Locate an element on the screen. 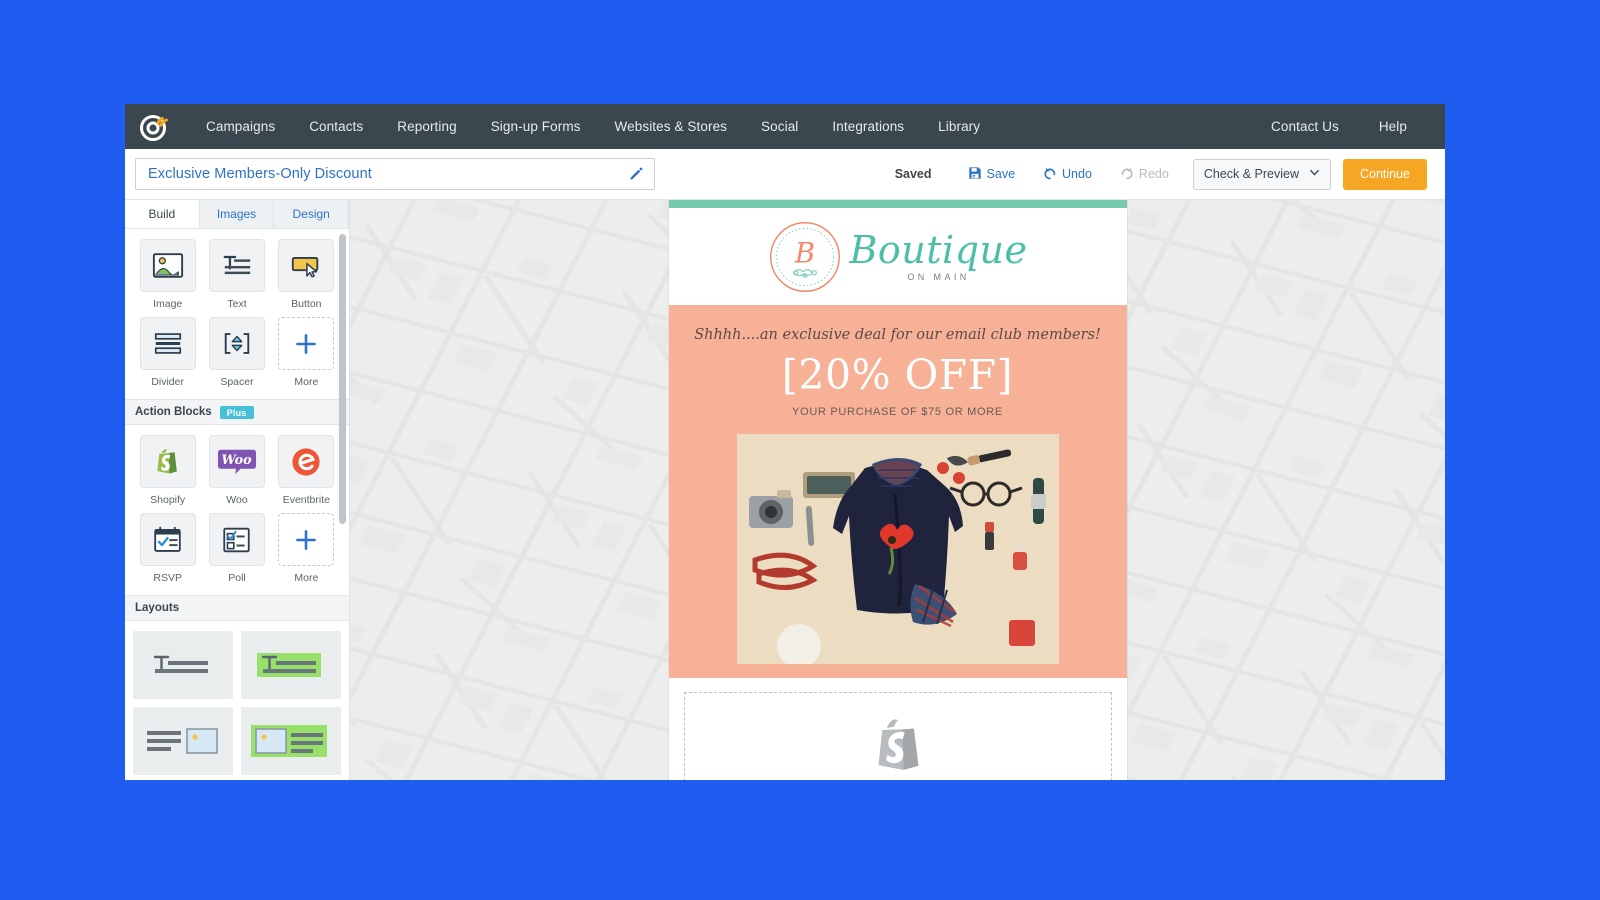 The height and width of the screenshot is (900, 1600). block-text: Text is located at coordinates (236, 274).